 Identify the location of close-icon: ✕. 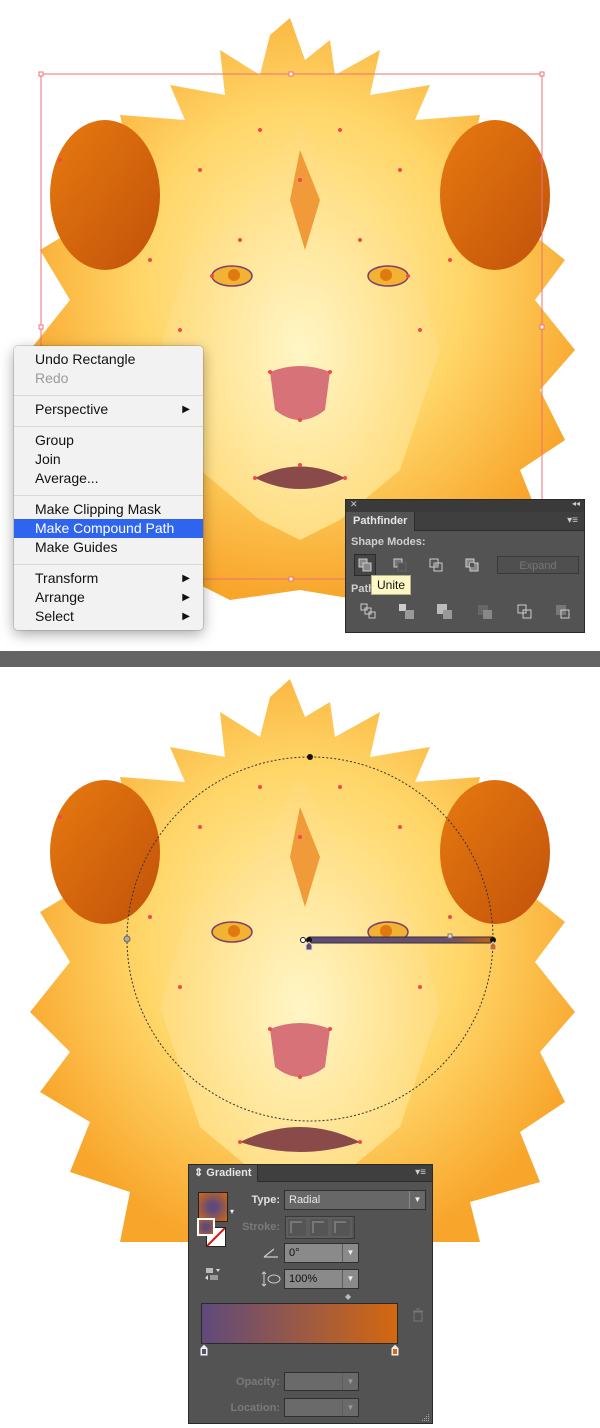
(354, 504).